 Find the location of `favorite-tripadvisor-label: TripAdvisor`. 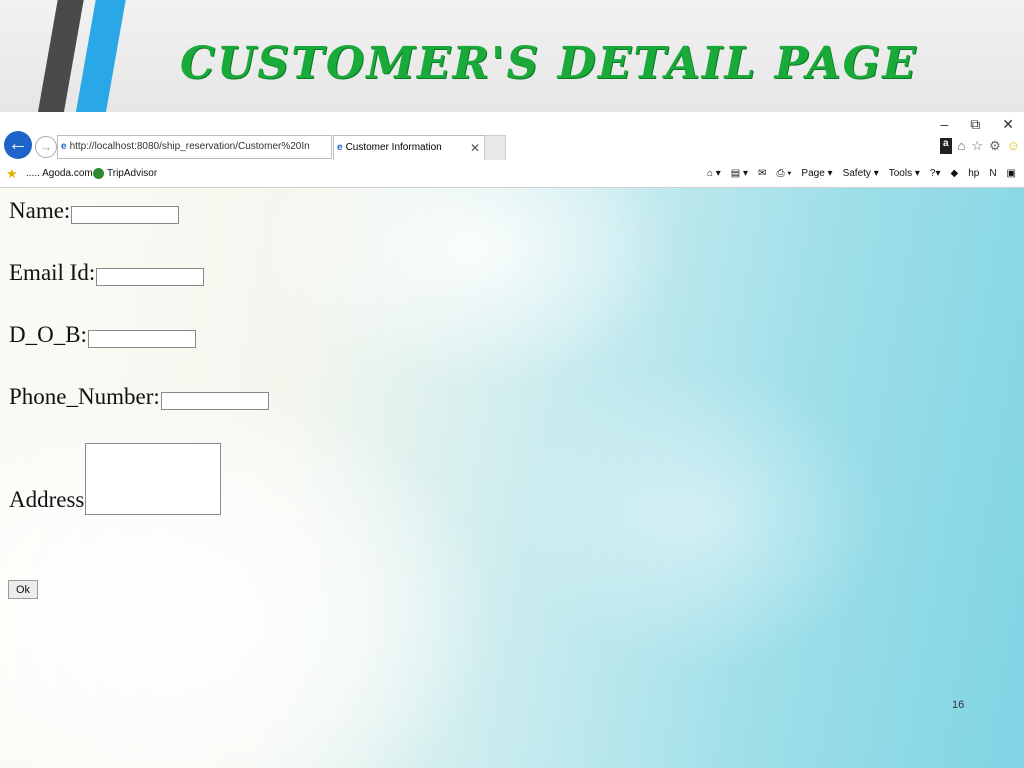

favorite-tripadvisor-label: TripAdvisor is located at coordinates (132, 173).